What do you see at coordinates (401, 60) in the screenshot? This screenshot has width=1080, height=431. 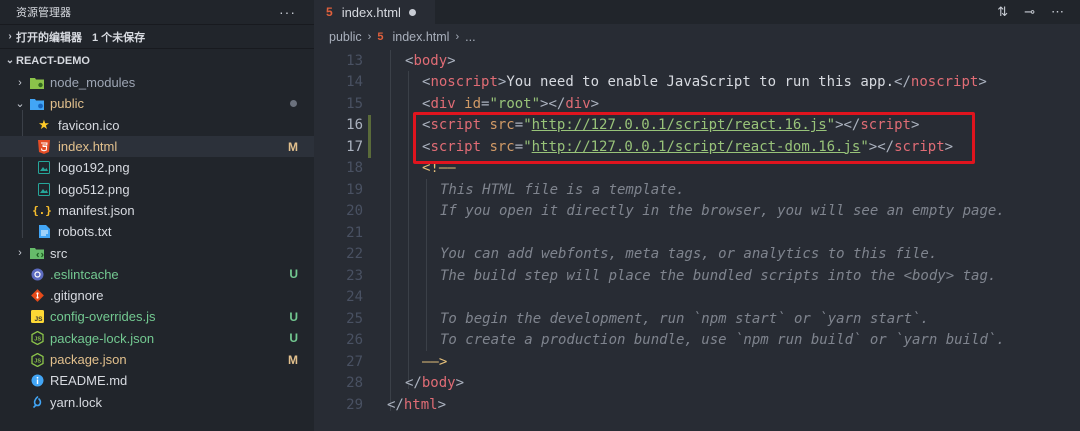 I see `code-line: 13 <body>` at bounding box center [401, 60].